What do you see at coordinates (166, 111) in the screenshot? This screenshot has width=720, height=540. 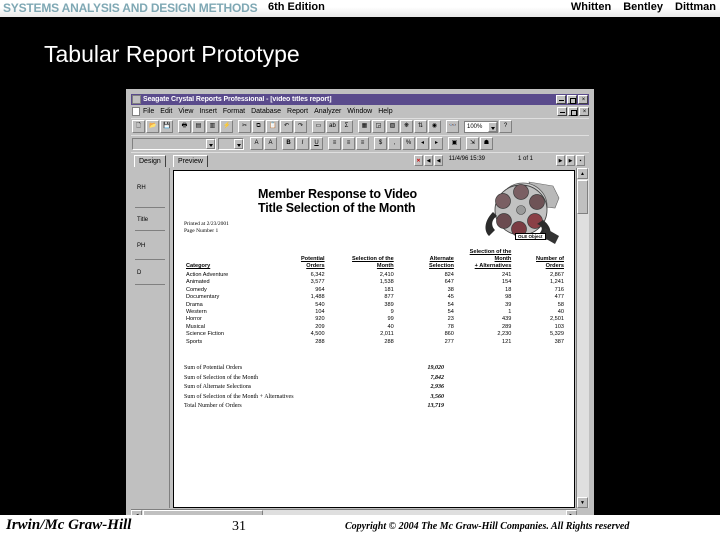 I see `menu-item-edit: Edit` at bounding box center [166, 111].